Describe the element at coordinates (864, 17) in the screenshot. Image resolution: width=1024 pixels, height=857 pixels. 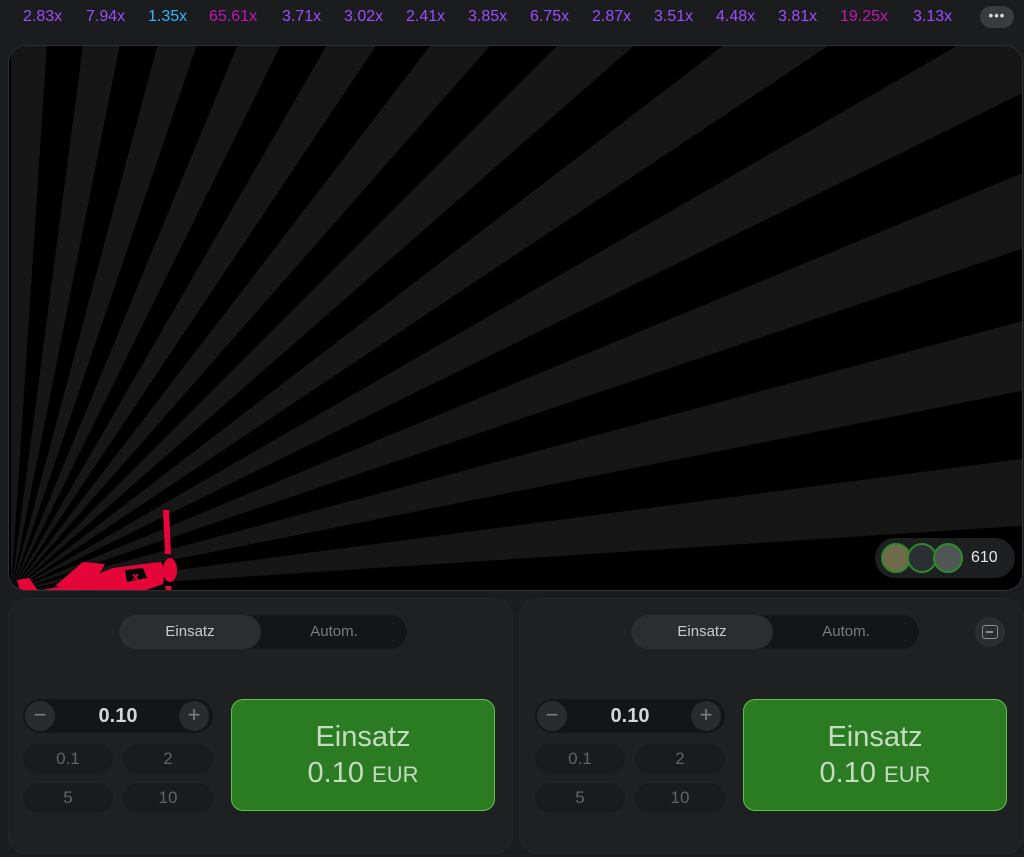
I see `history-multiplier: 19.25x` at that location.